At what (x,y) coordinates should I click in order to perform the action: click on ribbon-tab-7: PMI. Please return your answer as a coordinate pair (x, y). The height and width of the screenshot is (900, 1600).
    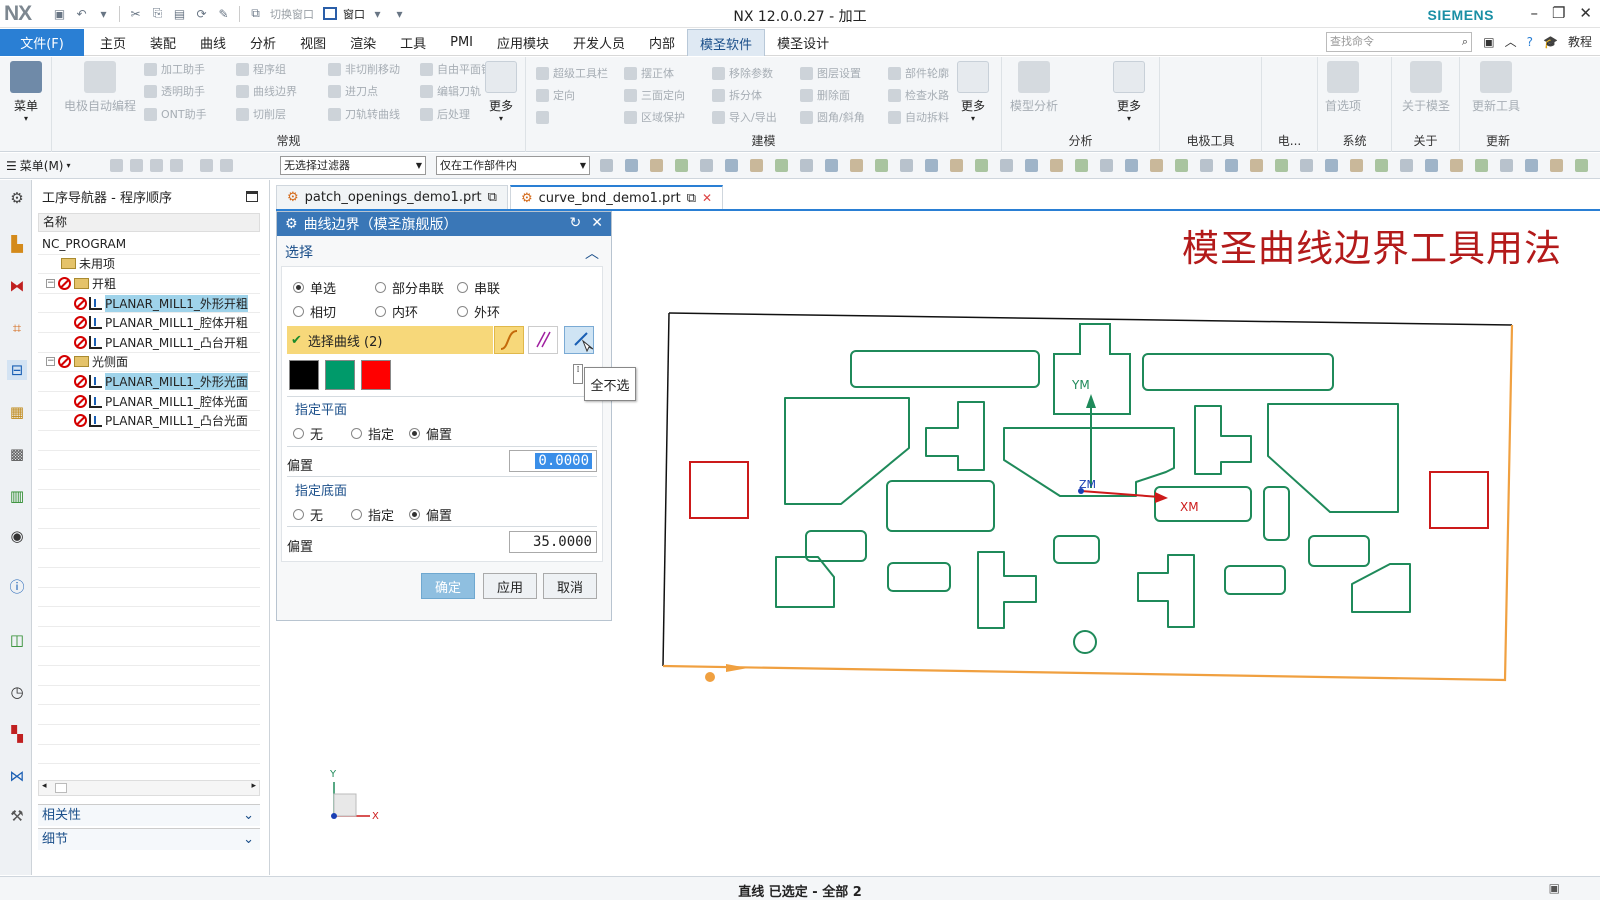
    Looking at the image, I should click on (461, 42).